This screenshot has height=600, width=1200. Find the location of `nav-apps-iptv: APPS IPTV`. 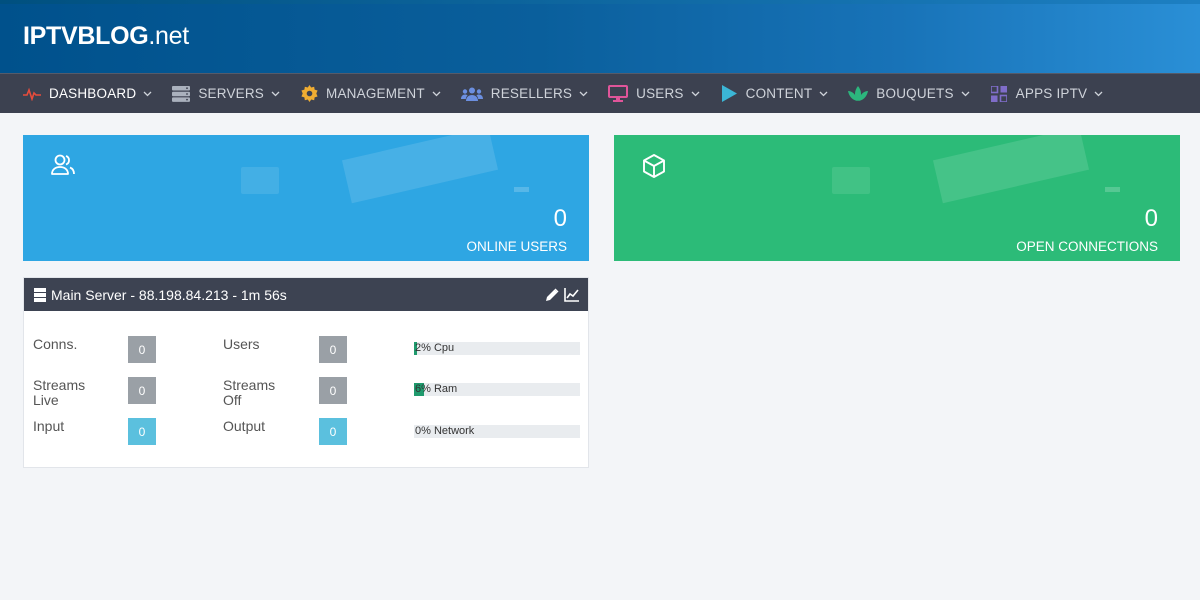

nav-apps-iptv: APPS IPTV is located at coordinates (1047, 94).